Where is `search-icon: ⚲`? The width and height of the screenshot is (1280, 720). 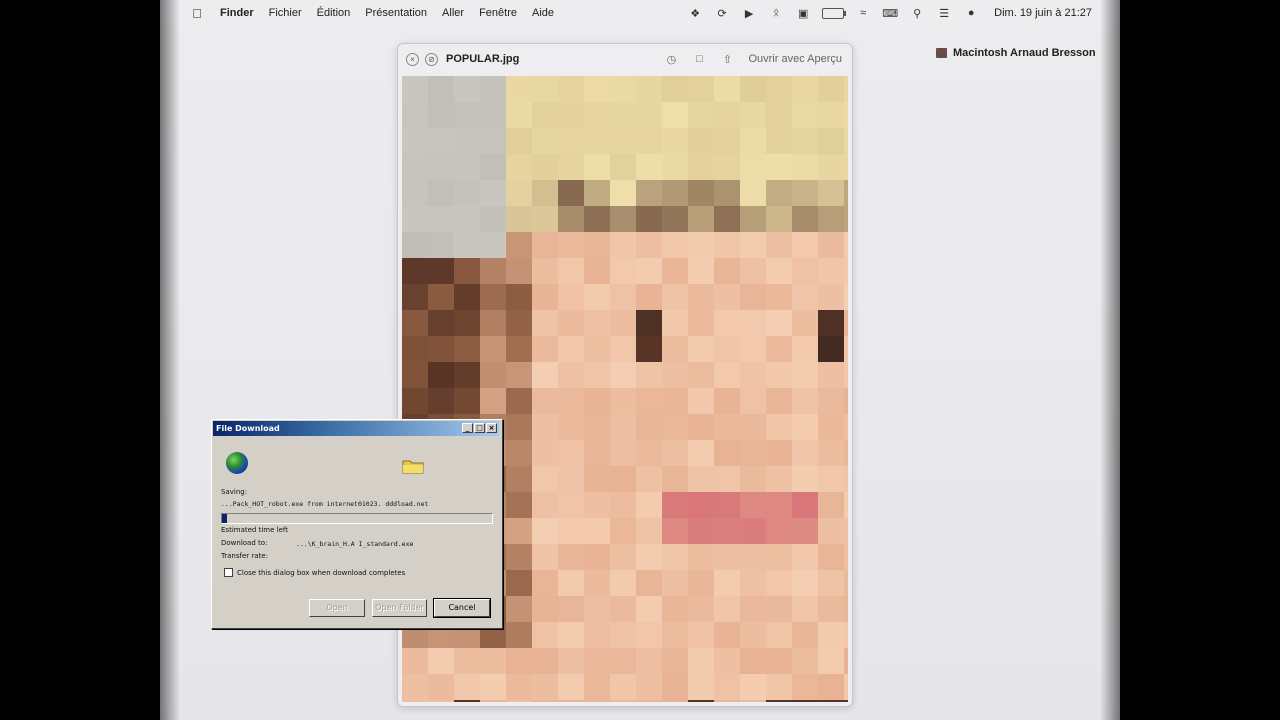
search-icon: ⚲ is located at coordinates (917, 13).